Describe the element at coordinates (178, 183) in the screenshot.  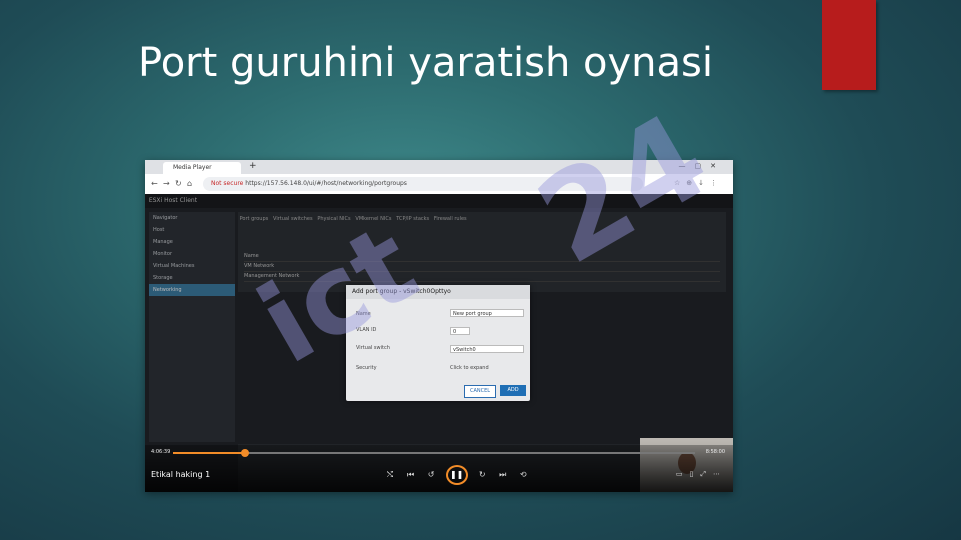
I see `reload-icon: ↻` at that location.